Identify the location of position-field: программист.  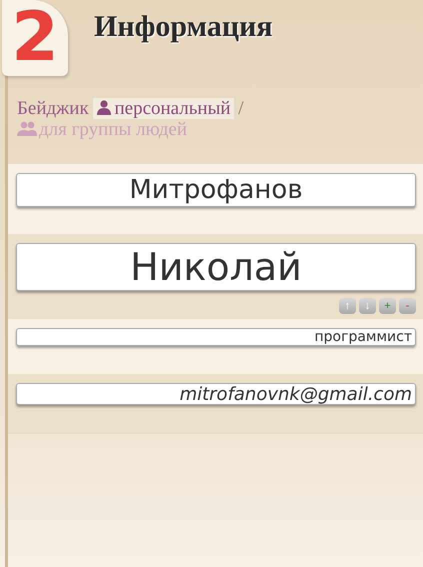
(216, 337).